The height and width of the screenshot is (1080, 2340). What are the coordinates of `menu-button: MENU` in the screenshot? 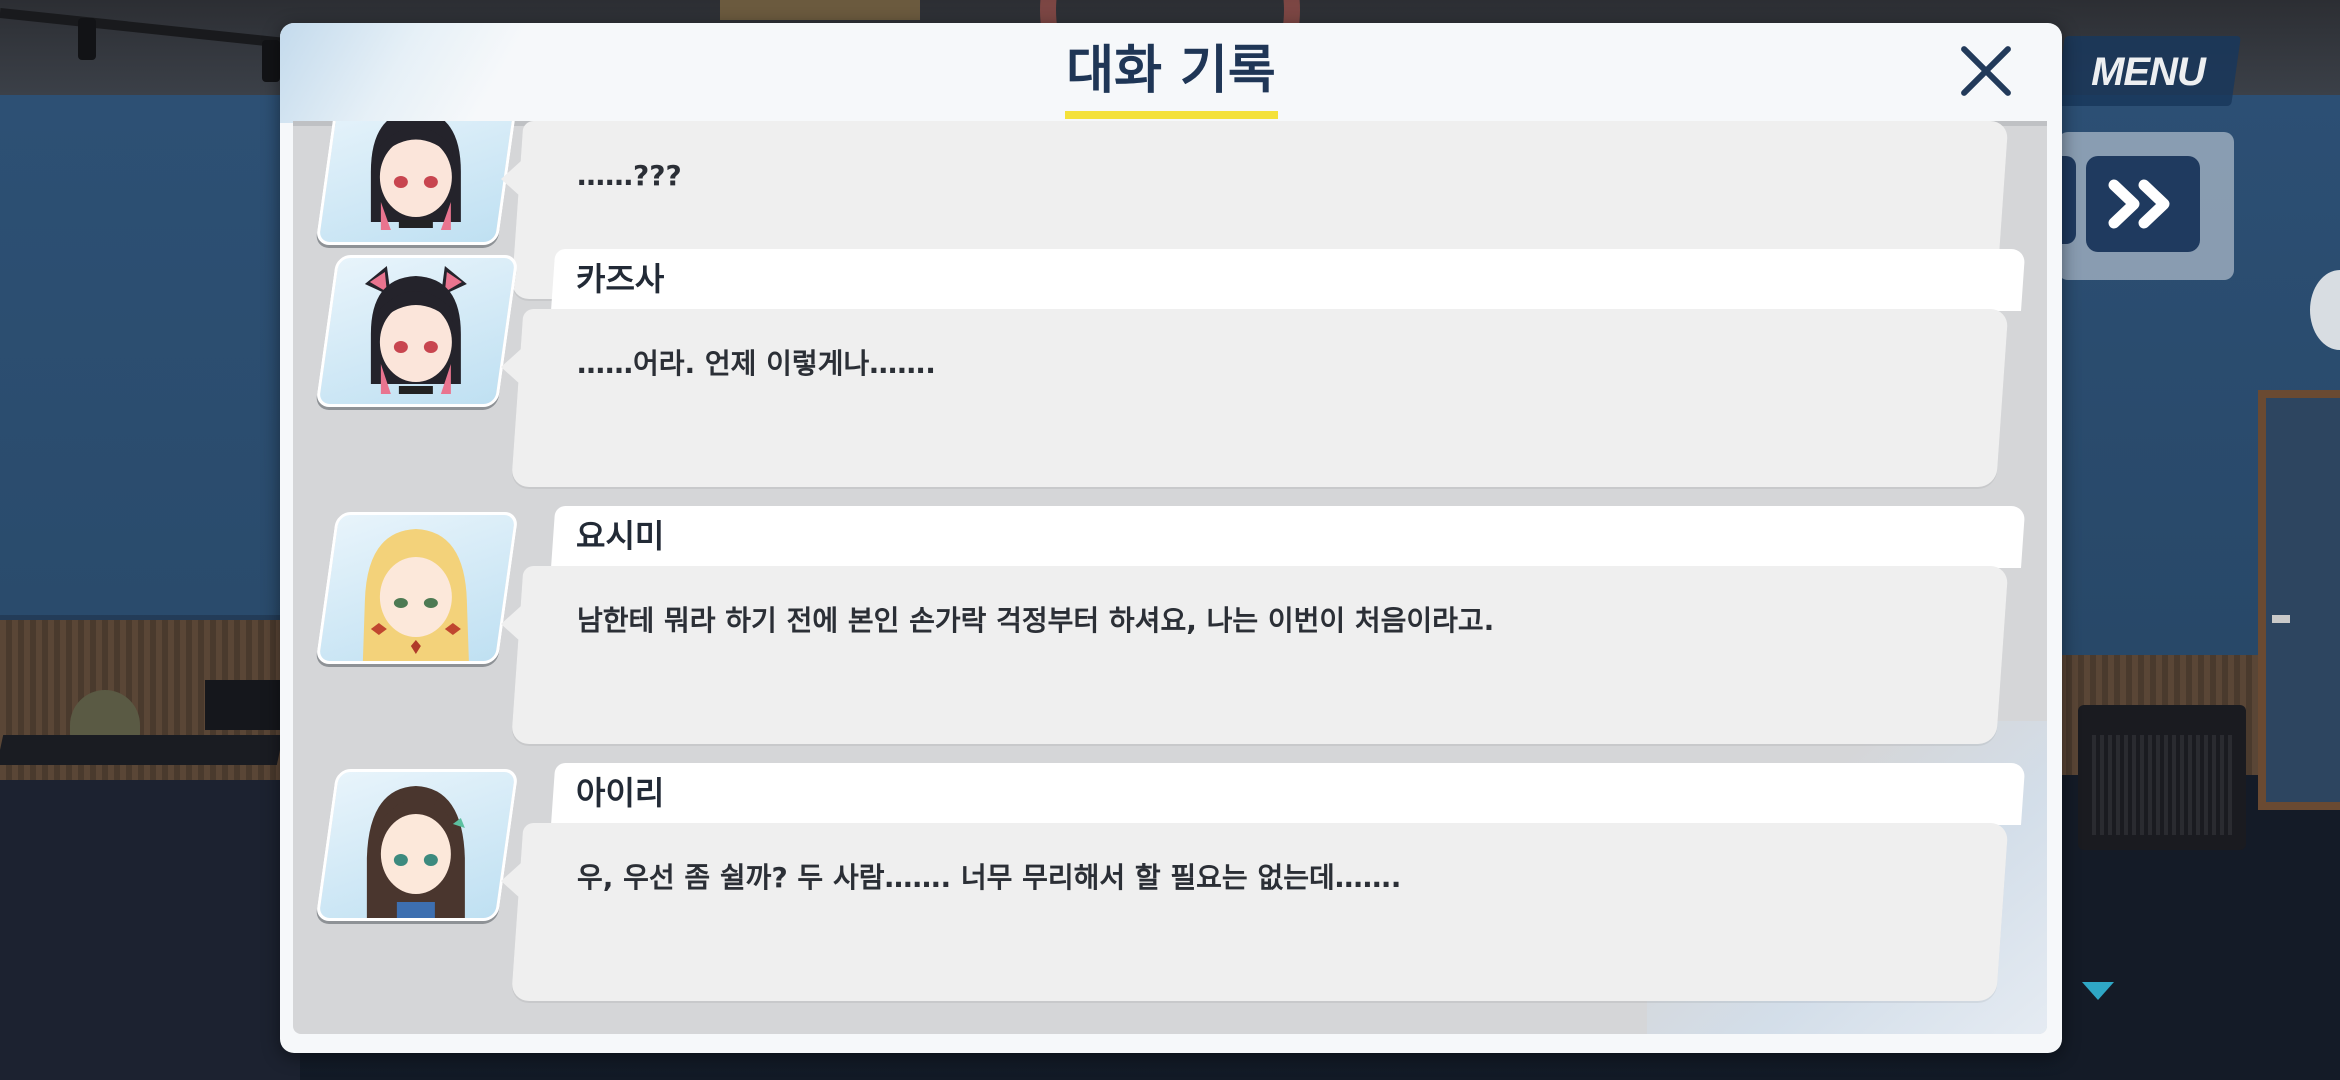 It's located at (2148, 72).